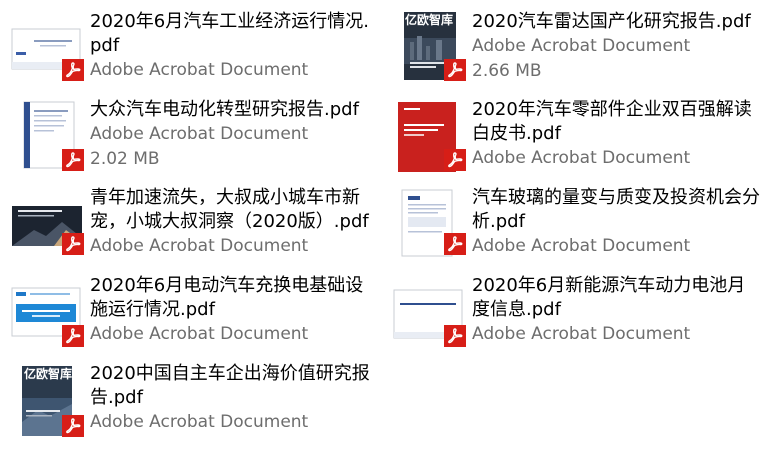 Image resolution: width=765 pixels, height=452 pixels. What do you see at coordinates (230, 385) in the screenshot?
I see `file-name: 2020中国自主车企出海价值研究报告.pdf` at bounding box center [230, 385].